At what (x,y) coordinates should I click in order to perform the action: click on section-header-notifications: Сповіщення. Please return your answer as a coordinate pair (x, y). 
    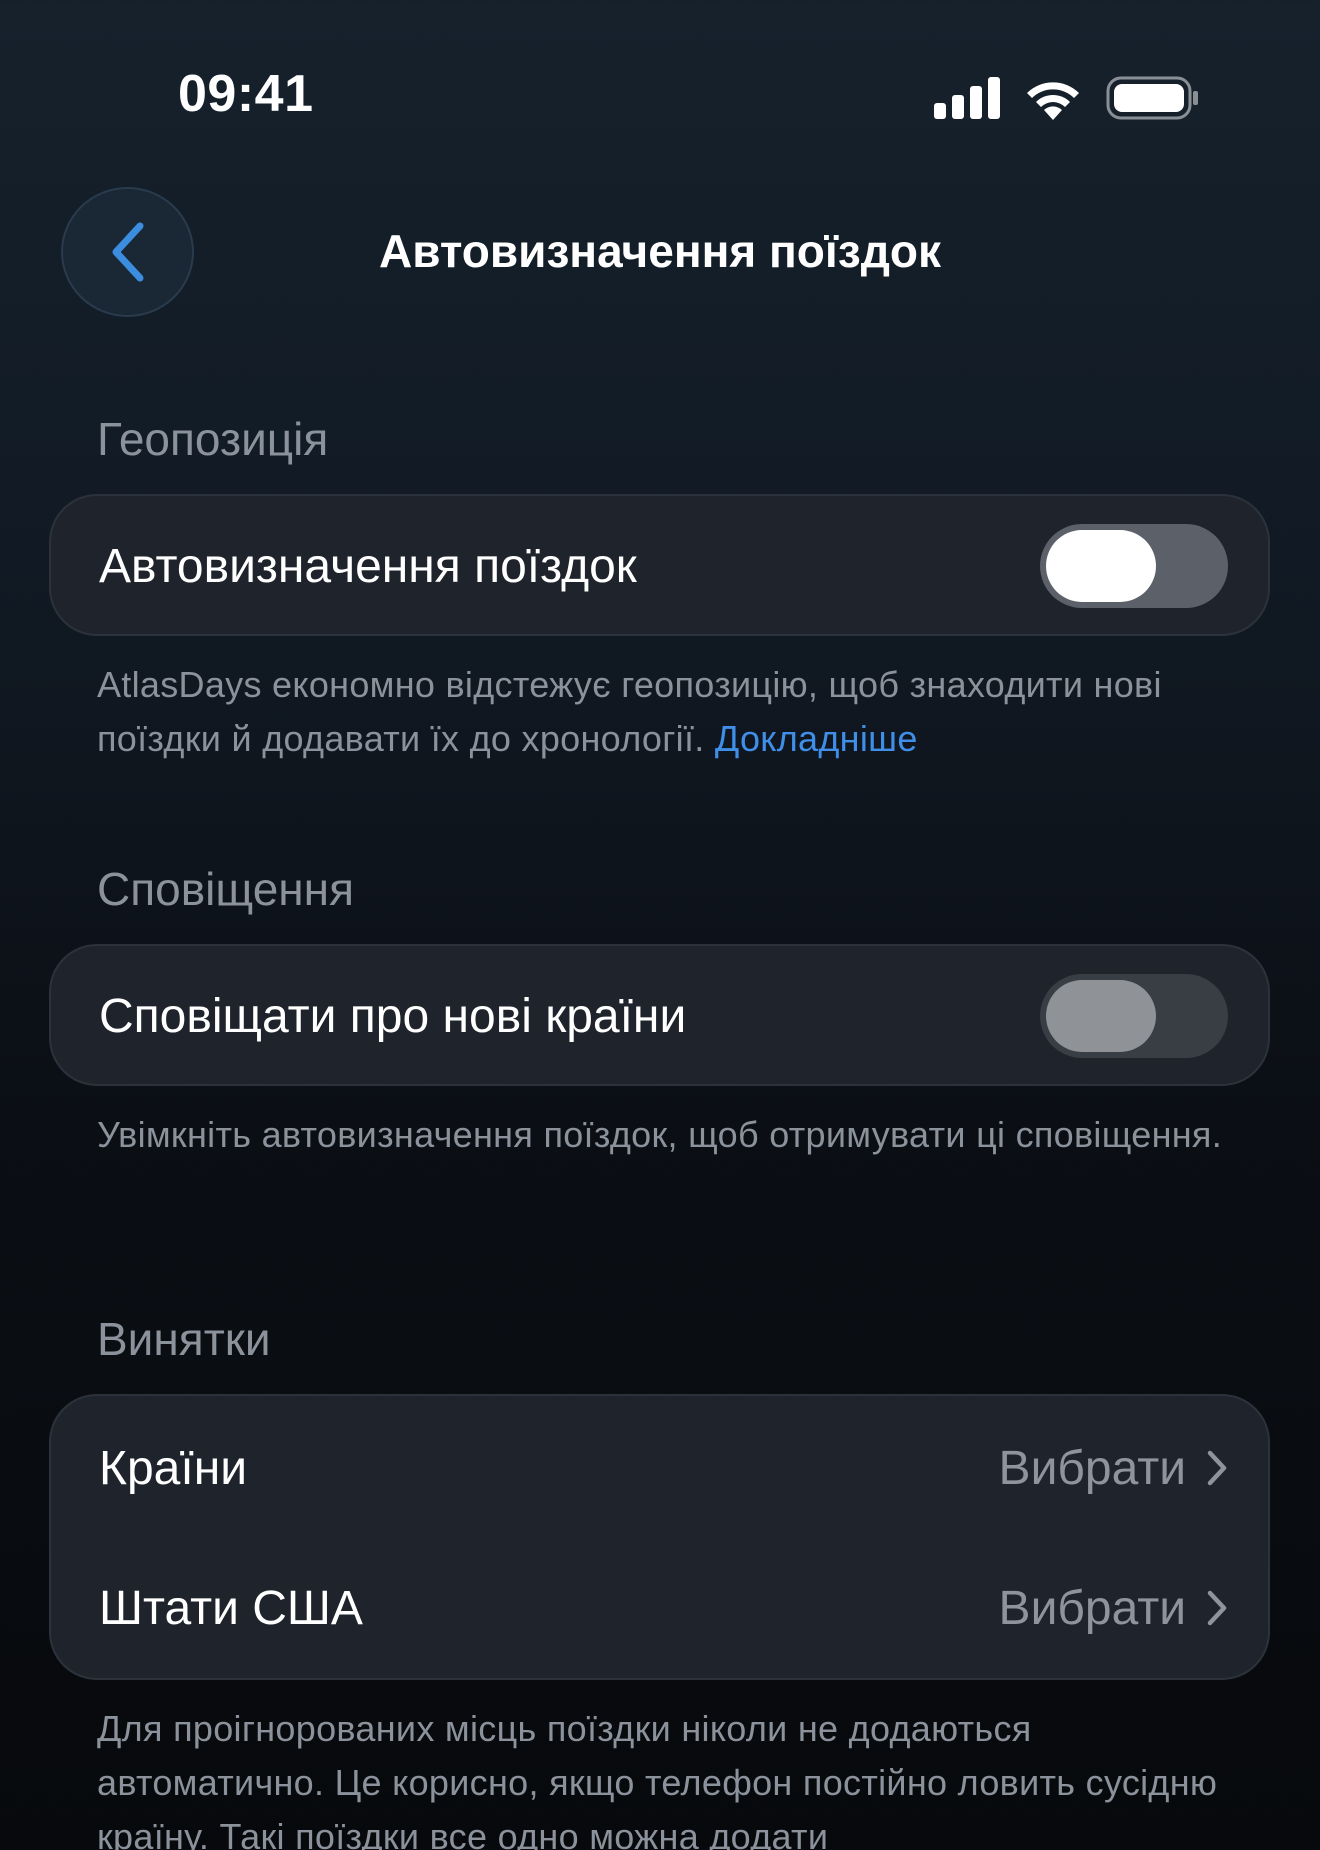
    Looking at the image, I should click on (225, 889).